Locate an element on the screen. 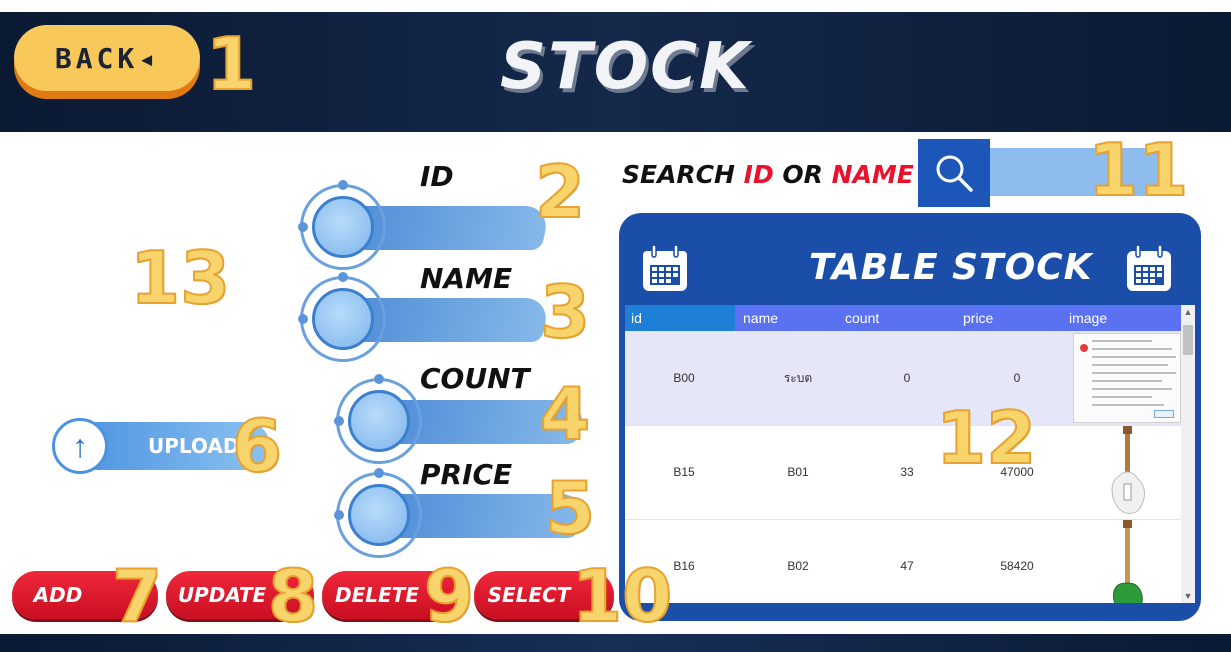 Image resolution: width=1231 pixels, height=652 pixels. name-input is located at coordinates (462, 320).